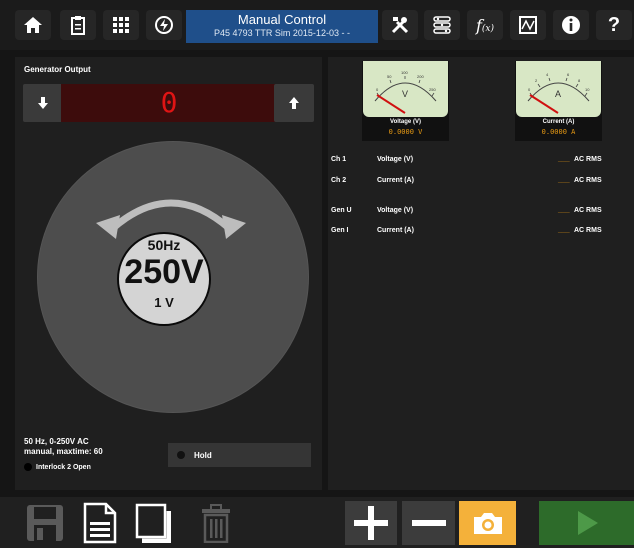 The height and width of the screenshot is (548, 634). I want to click on current-scale-4: 8, so click(579, 80).